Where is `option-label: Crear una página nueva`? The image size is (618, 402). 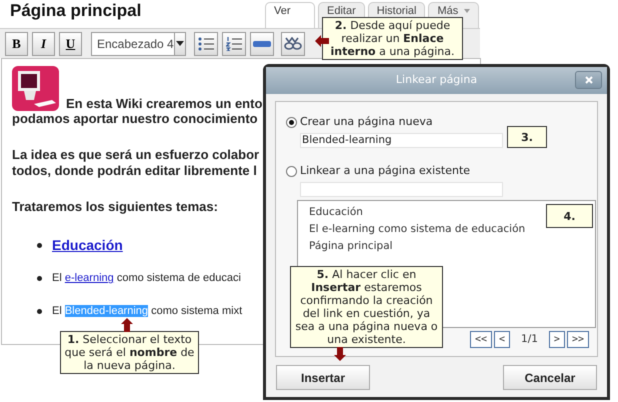
option-label: Crear una página nueva is located at coordinates (366, 122).